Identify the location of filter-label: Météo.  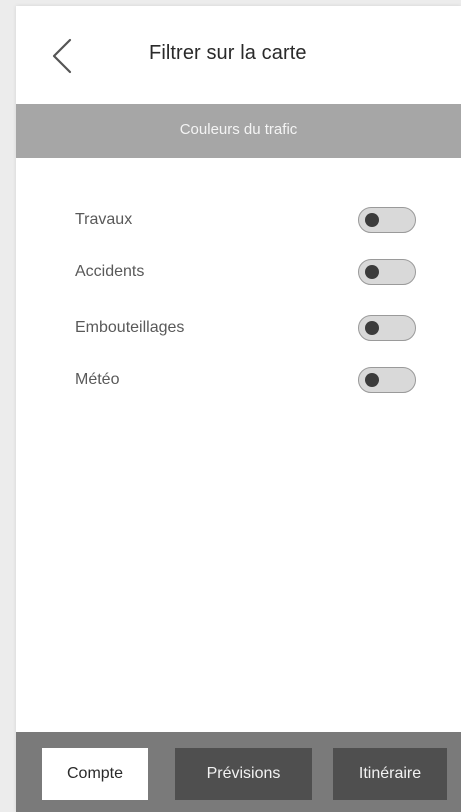
(97, 379).